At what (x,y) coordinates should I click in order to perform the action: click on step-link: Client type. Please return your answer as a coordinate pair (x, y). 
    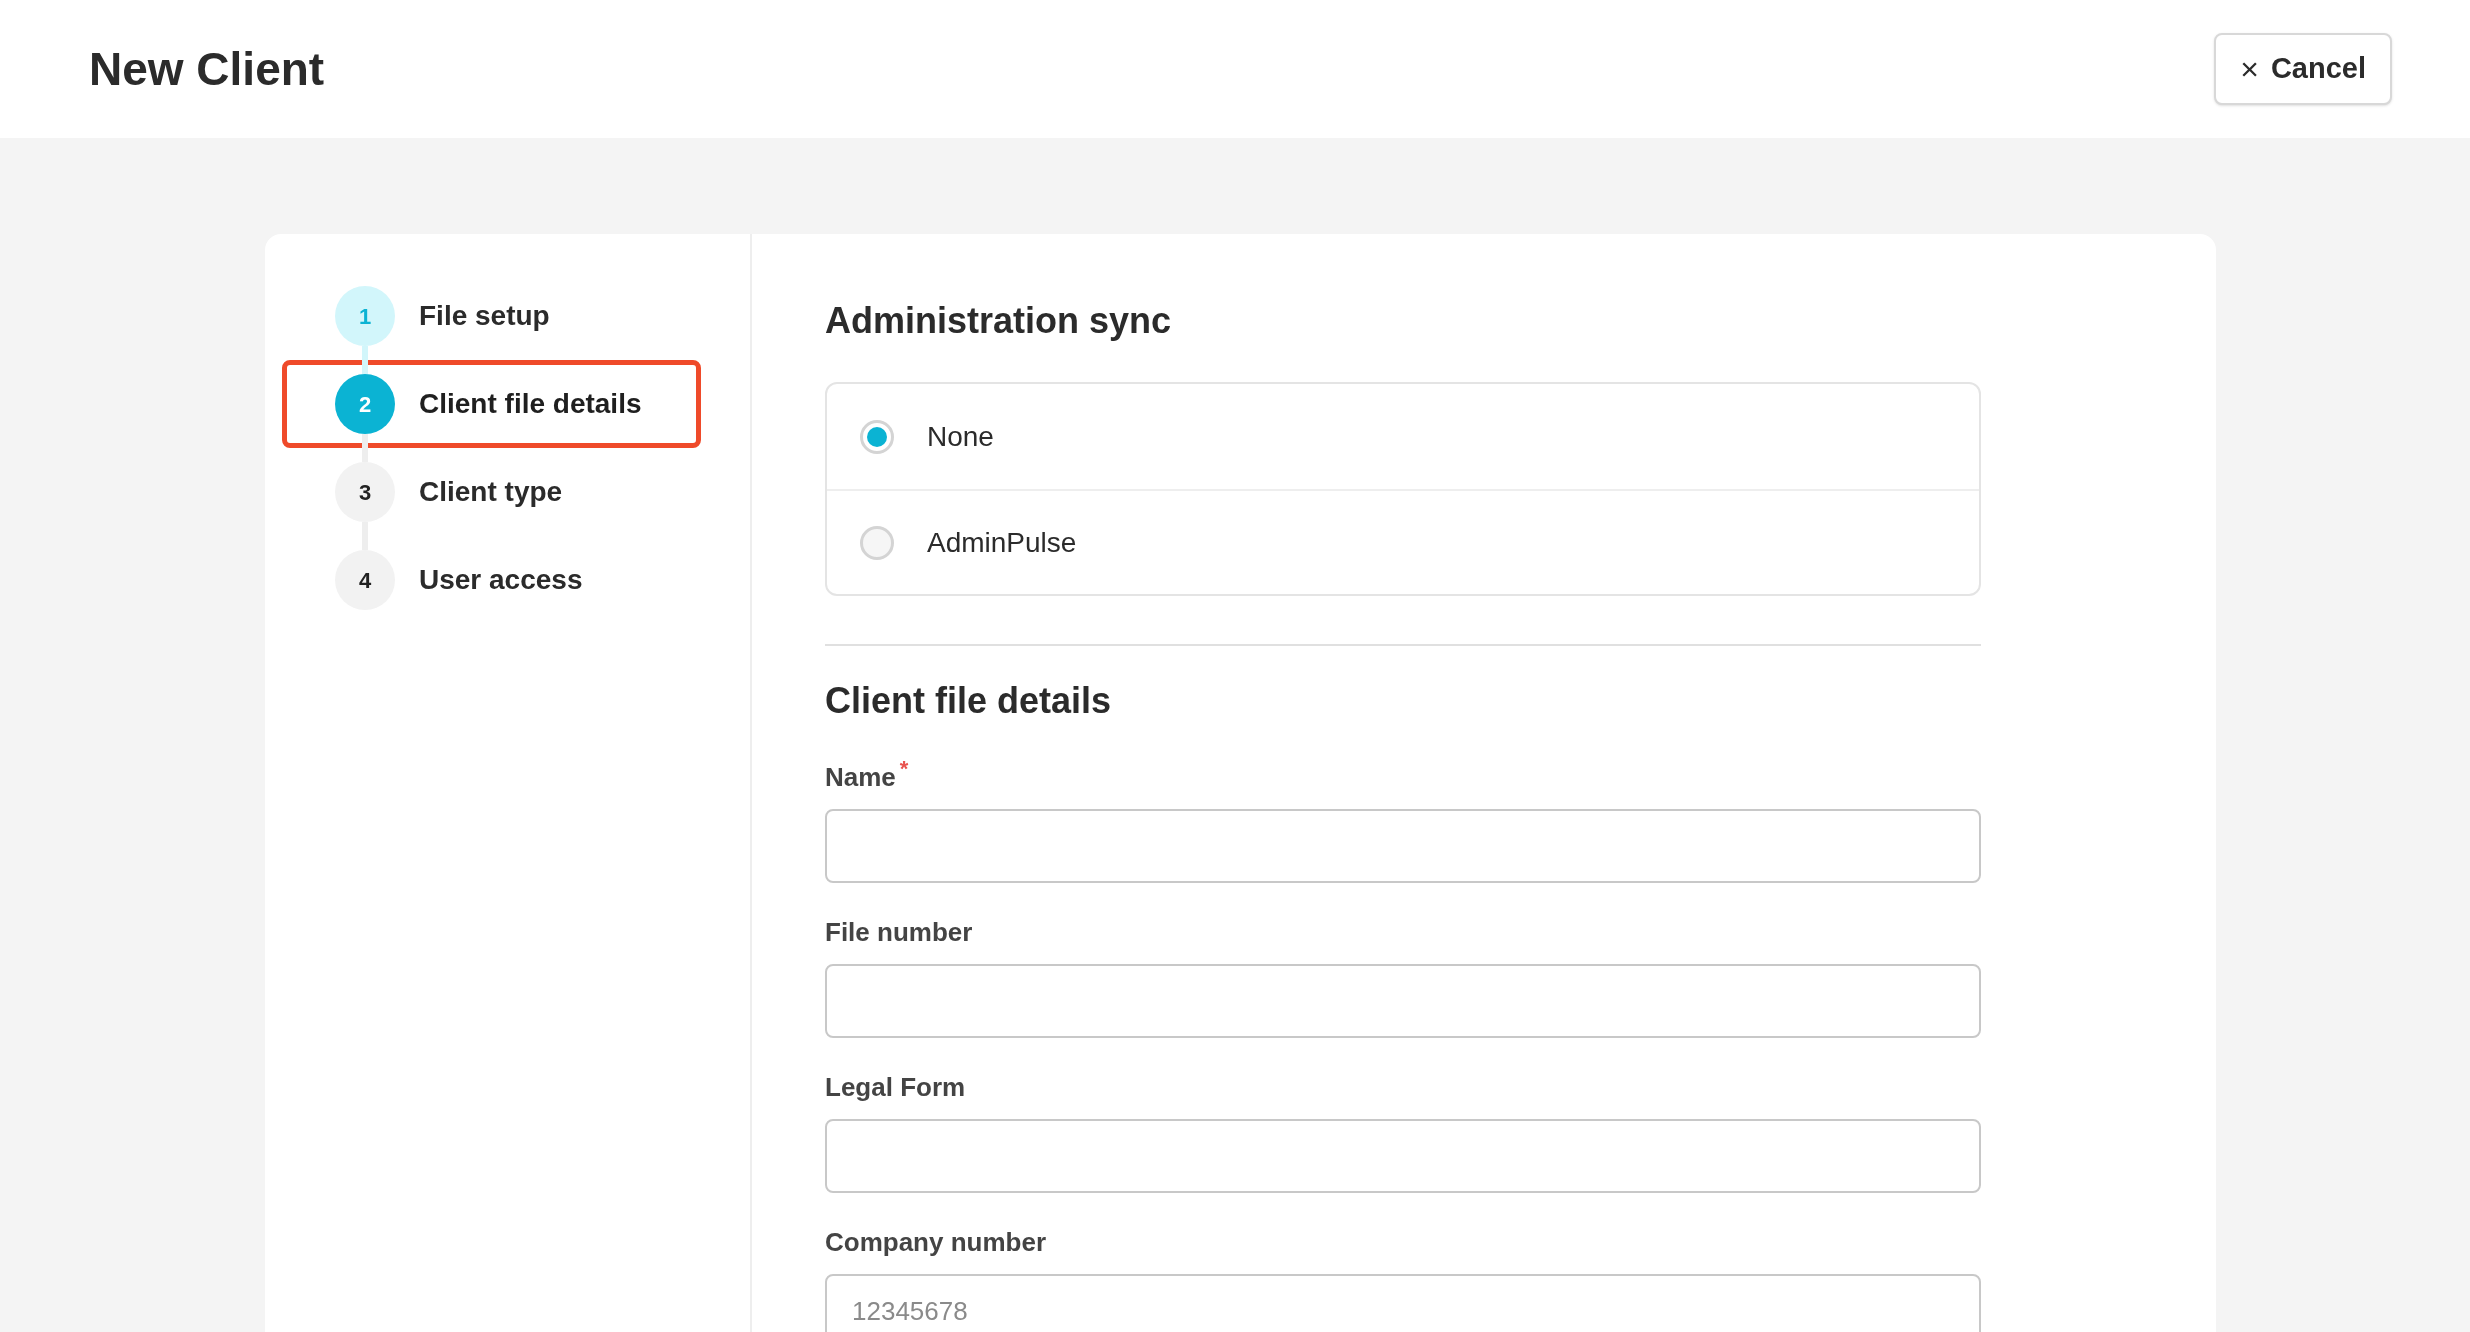
    Looking at the image, I should click on (491, 492).